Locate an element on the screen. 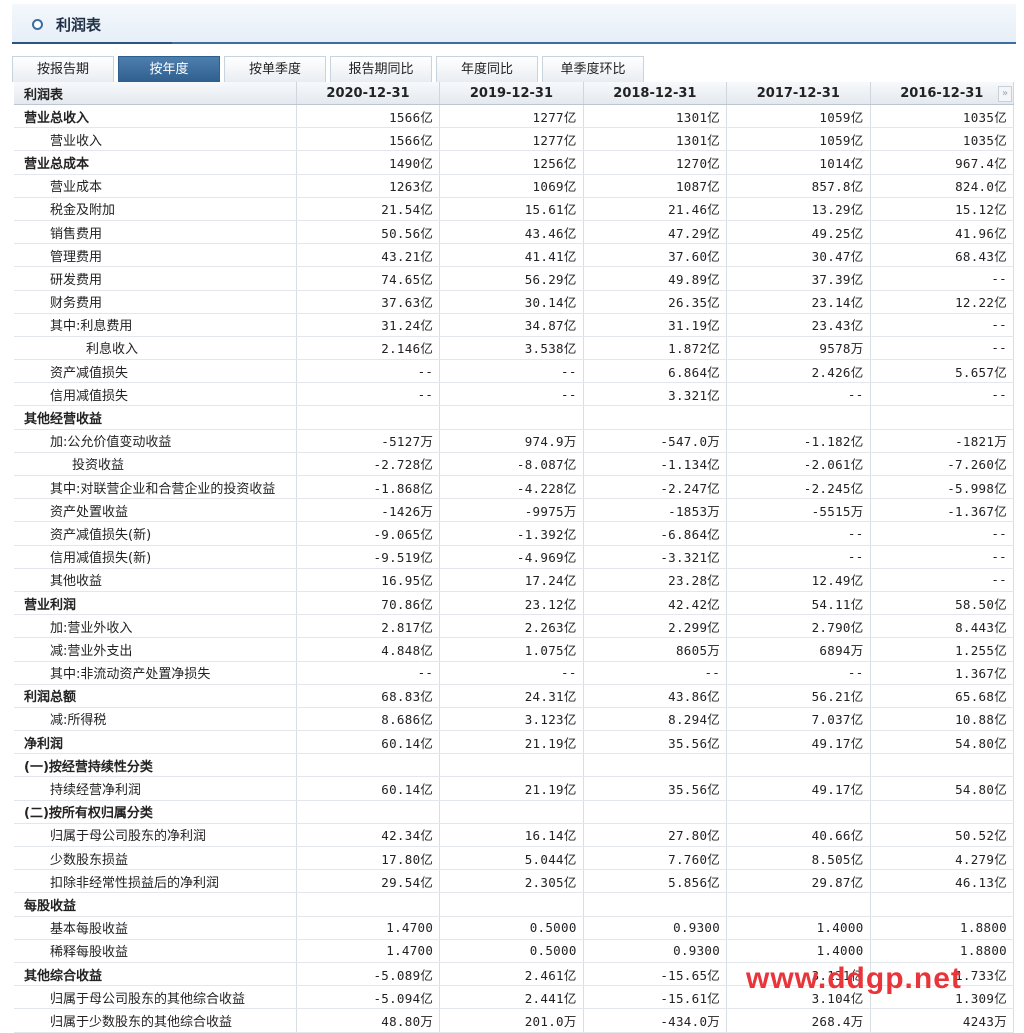 The height and width of the screenshot is (1033, 1024). table-row: 研发费用 74.65亿 56.29亿 49.89亿 37.39亿 -- is located at coordinates (514, 278).